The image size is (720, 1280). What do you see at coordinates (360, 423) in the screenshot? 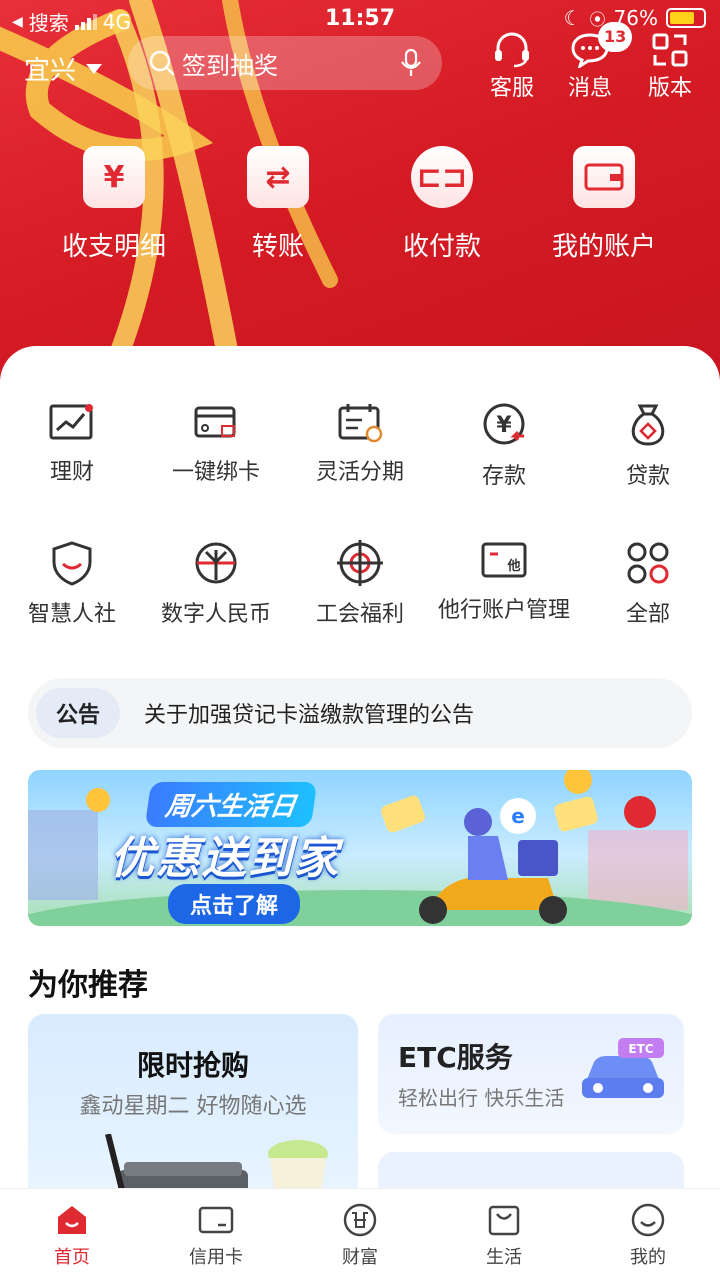
I see `installment-icon` at bounding box center [360, 423].